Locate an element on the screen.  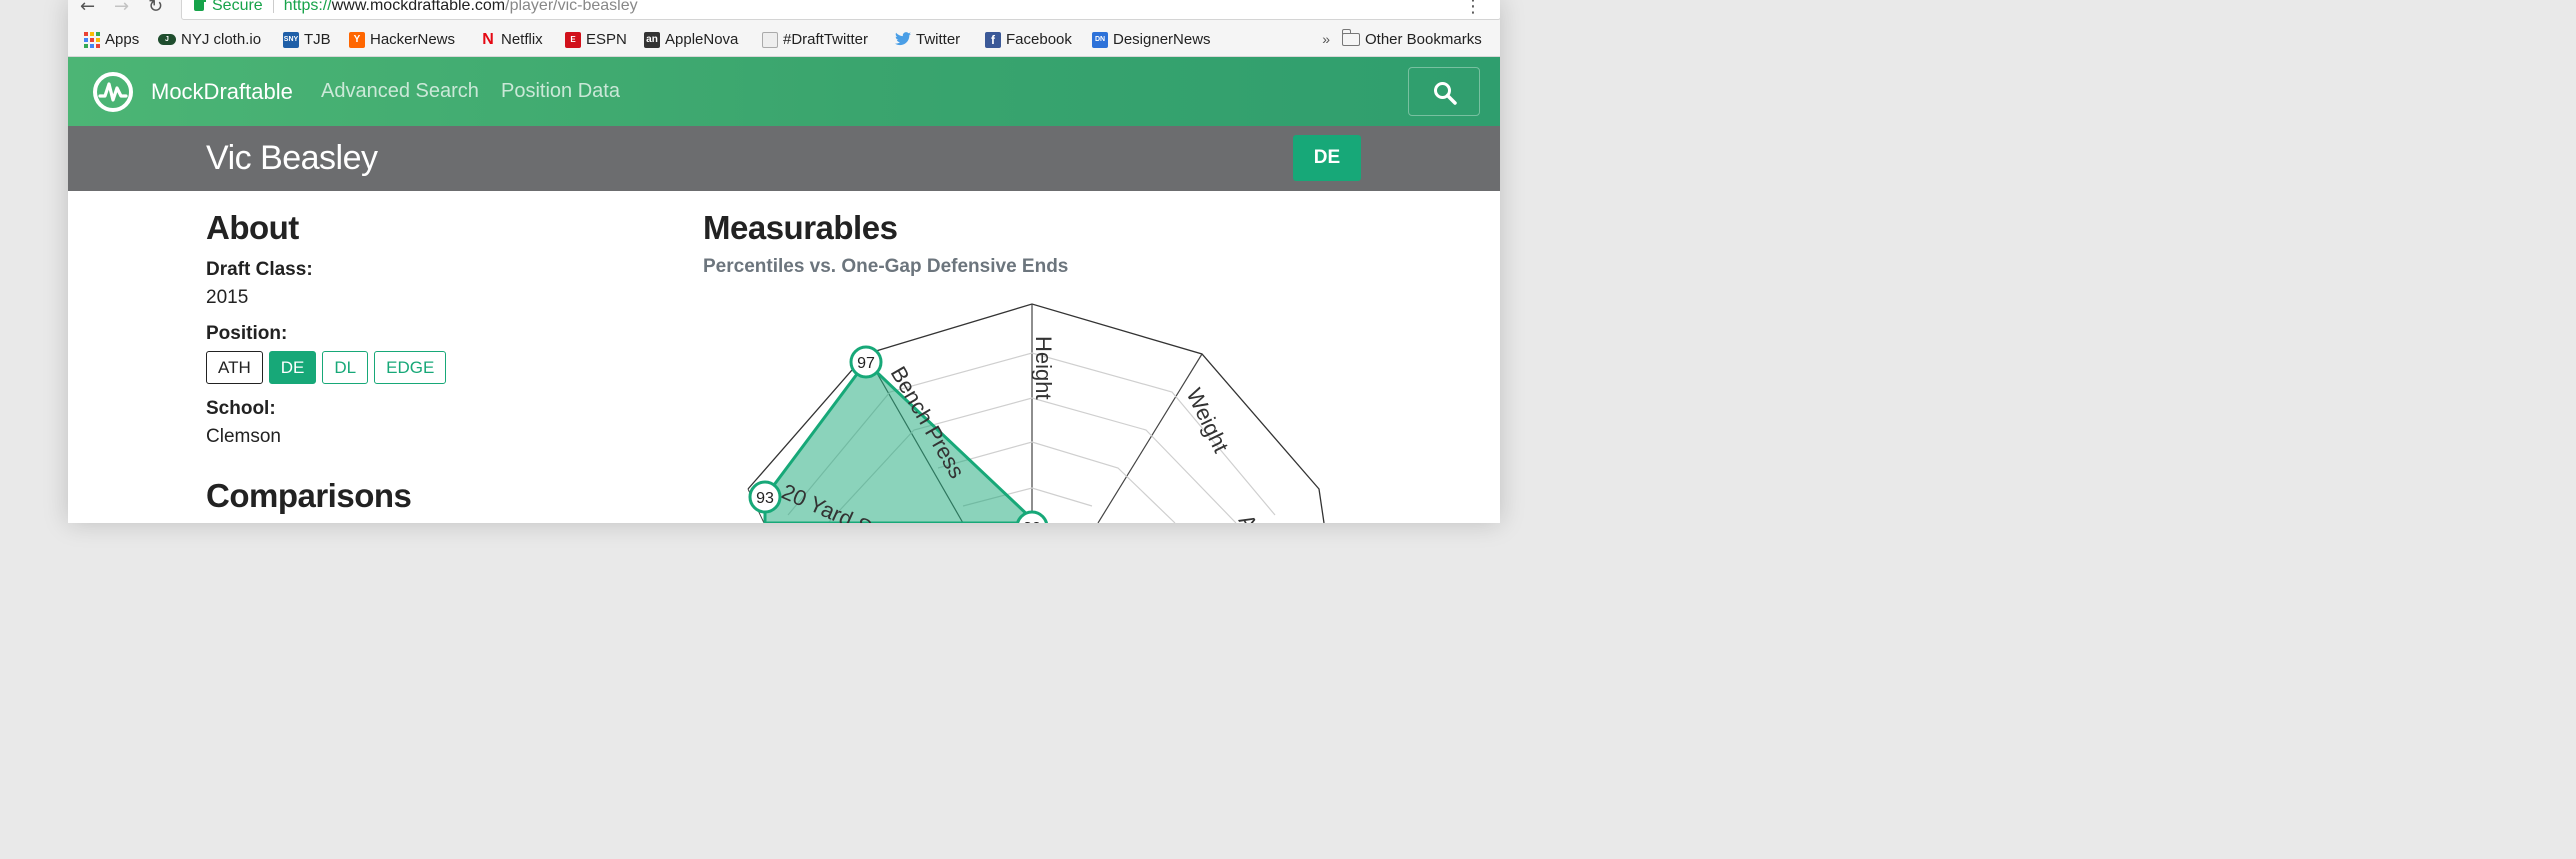
data-point-label: 30 is located at coordinates (1032, 521).